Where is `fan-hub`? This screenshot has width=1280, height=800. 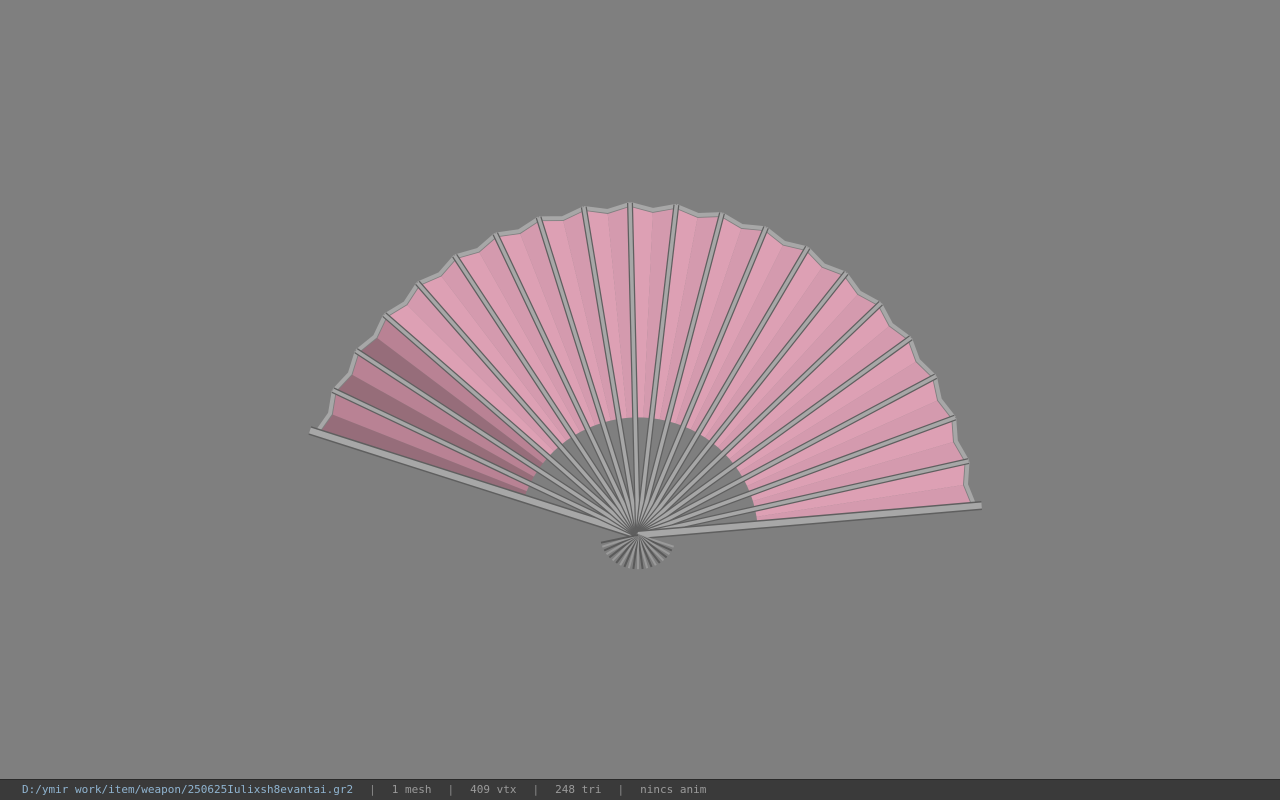 fan-hub is located at coordinates (637, 552).